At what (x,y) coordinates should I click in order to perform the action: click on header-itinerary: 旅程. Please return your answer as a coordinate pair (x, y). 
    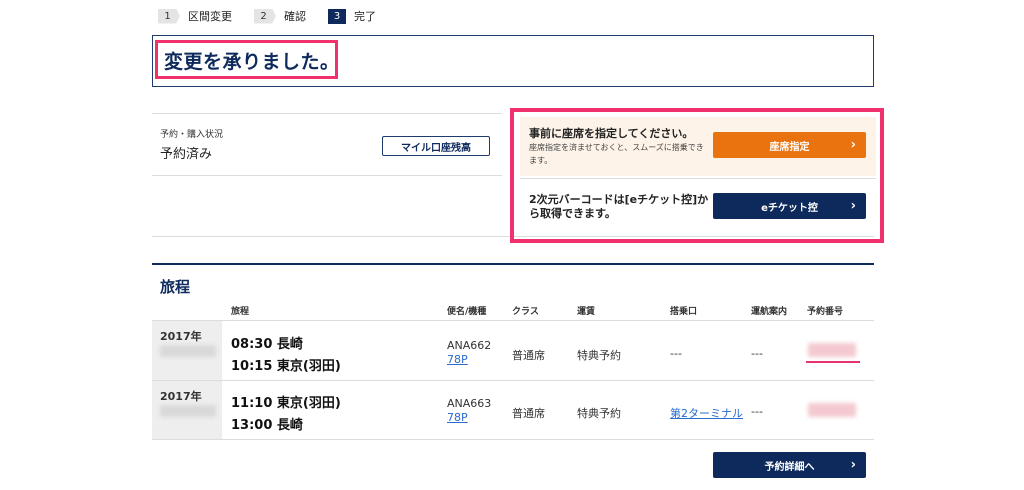
    Looking at the image, I should click on (240, 312).